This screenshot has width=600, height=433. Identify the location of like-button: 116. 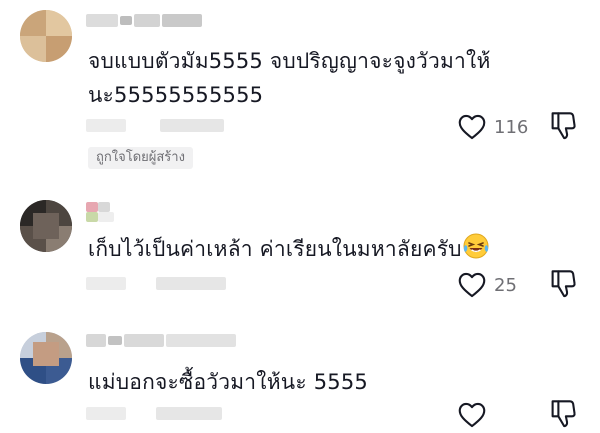
(493, 127).